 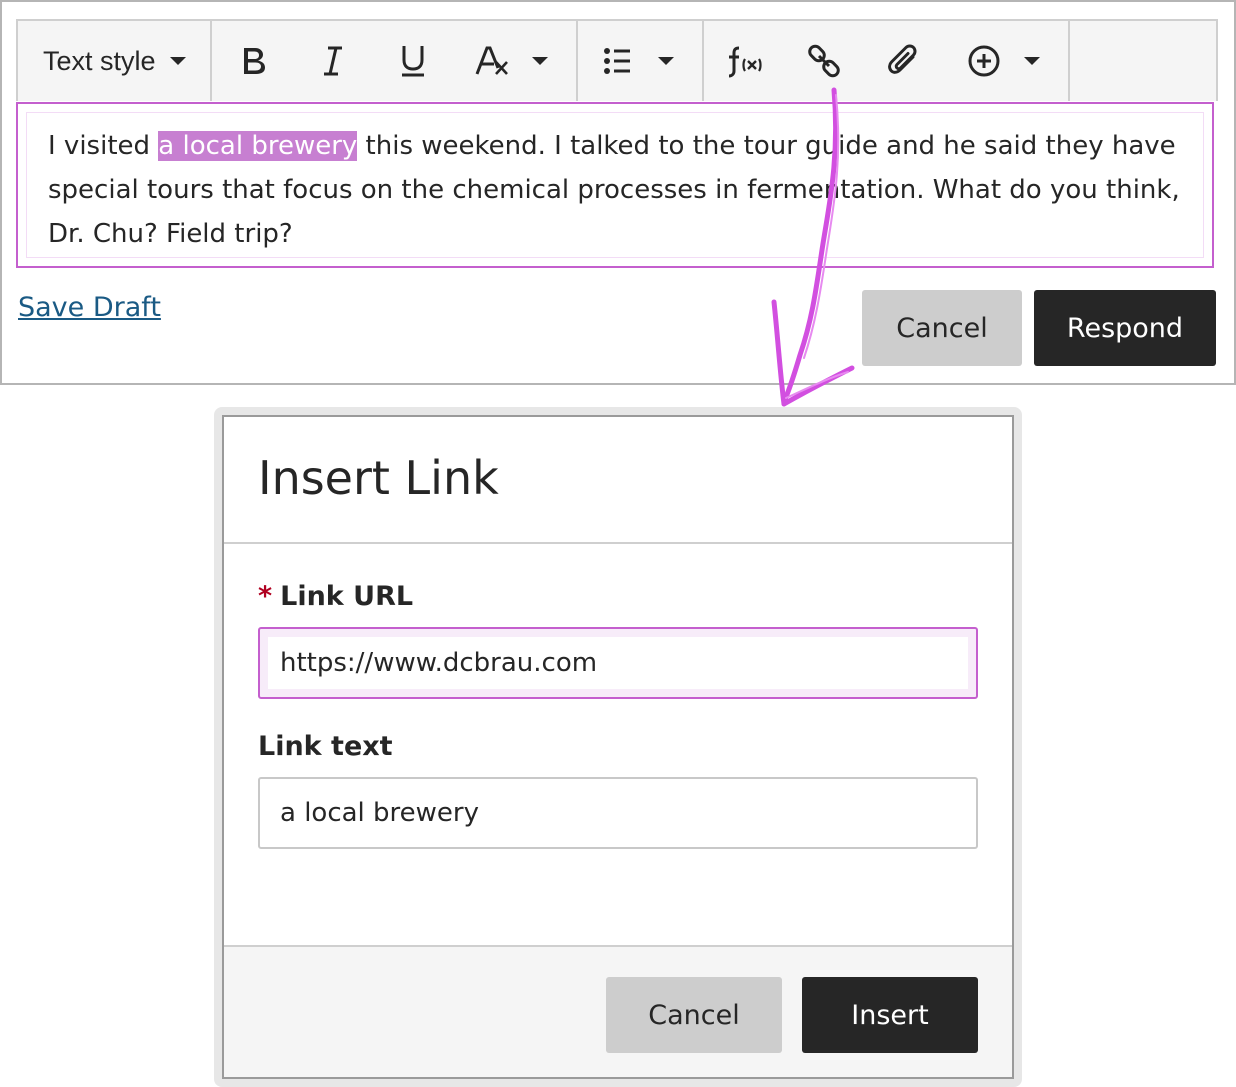 I want to click on format-group, so click(x=395, y=61).